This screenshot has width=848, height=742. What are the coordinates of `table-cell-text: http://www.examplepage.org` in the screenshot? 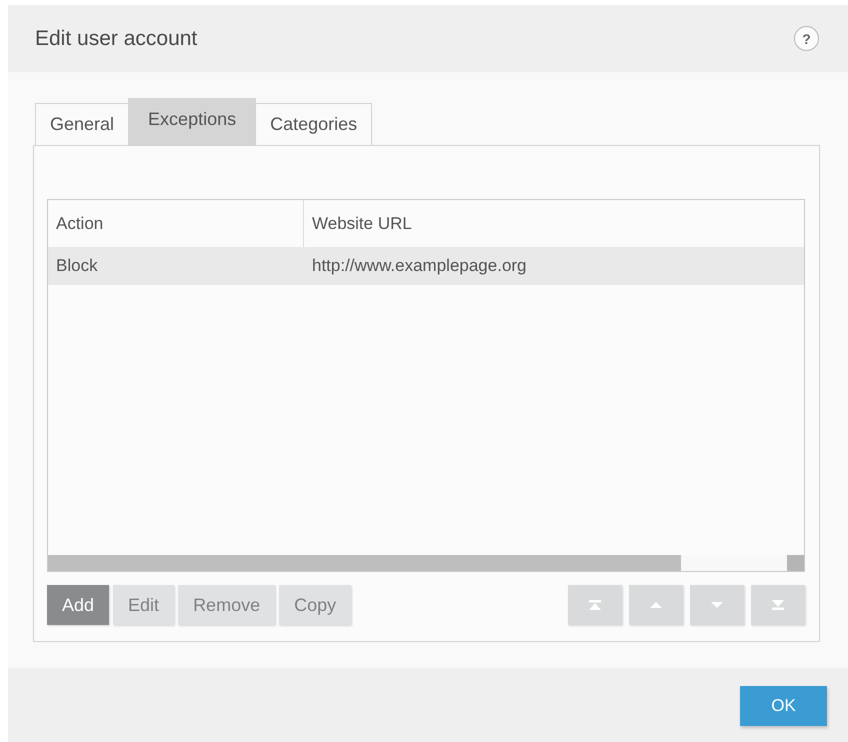 It's located at (419, 266).